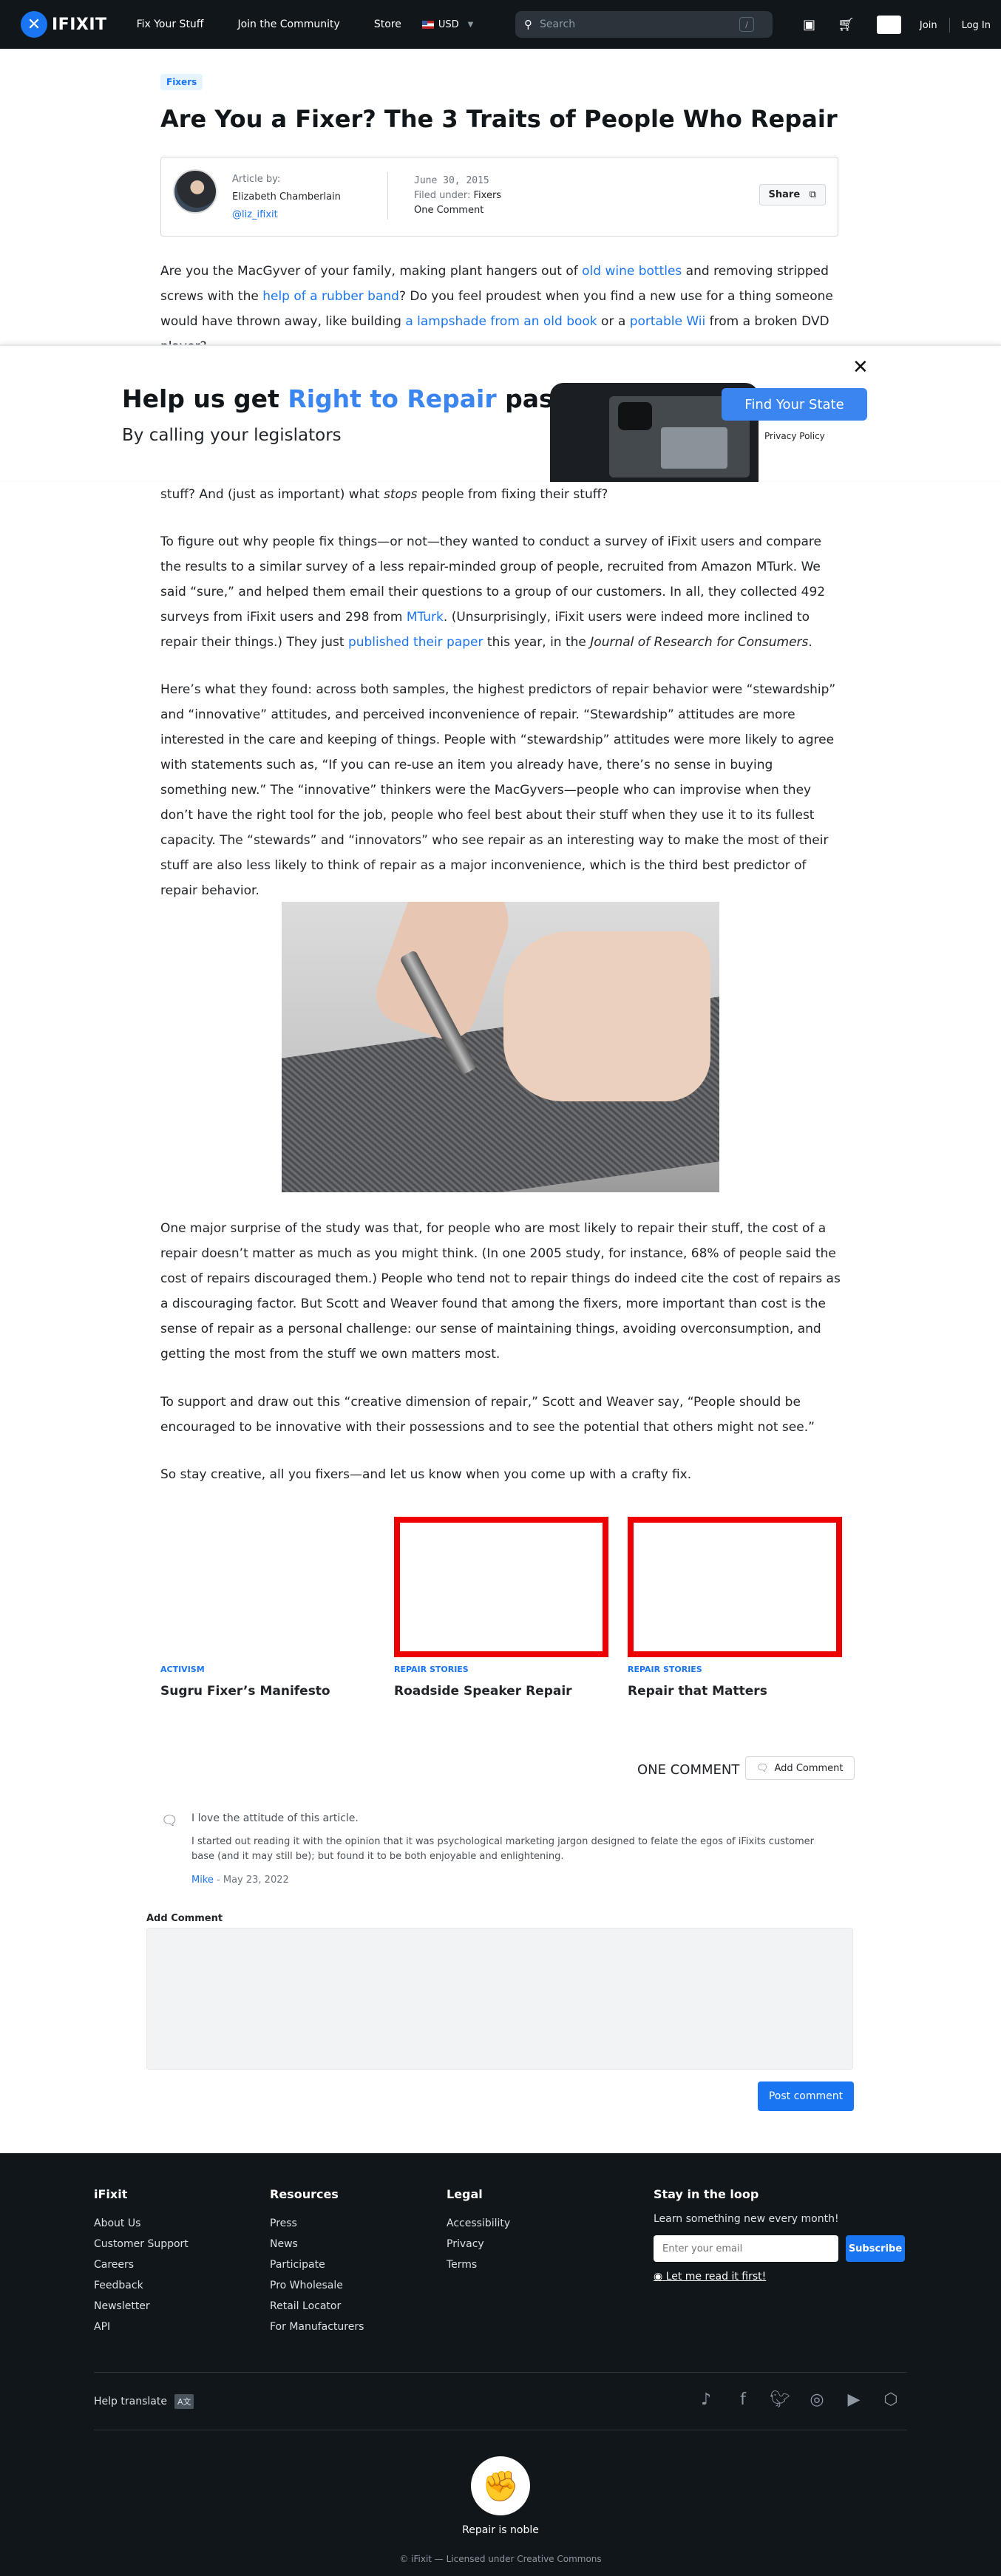 Image resolution: width=1001 pixels, height=2576 pixels. I want to click on comment-textarea, so click(499, 1999).